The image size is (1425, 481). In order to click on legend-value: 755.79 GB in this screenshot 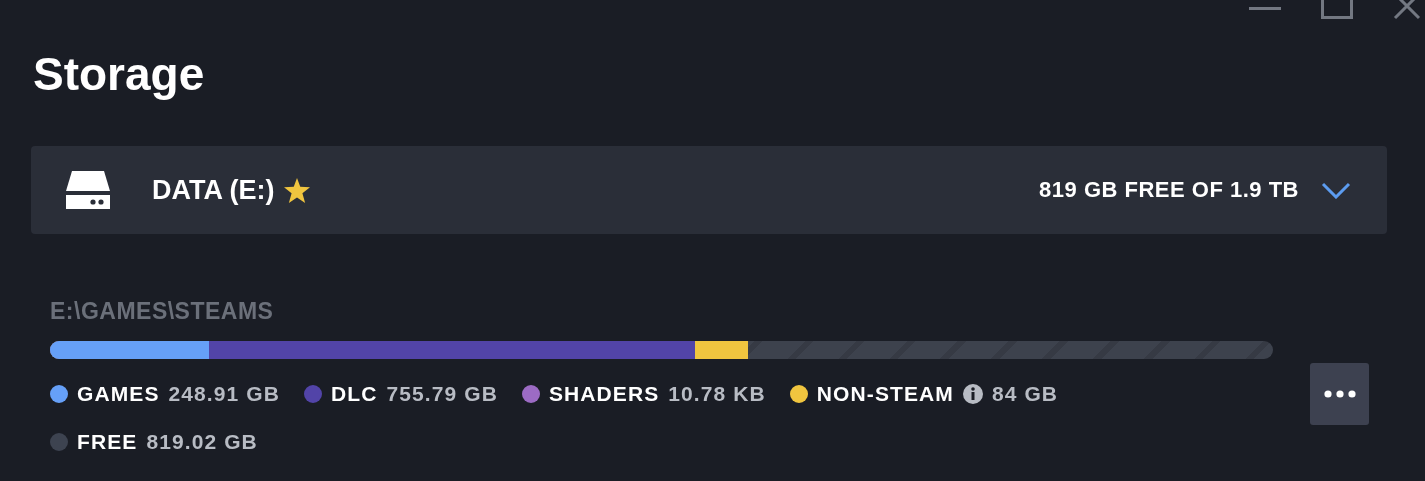, I will do `click(442, 394)`.